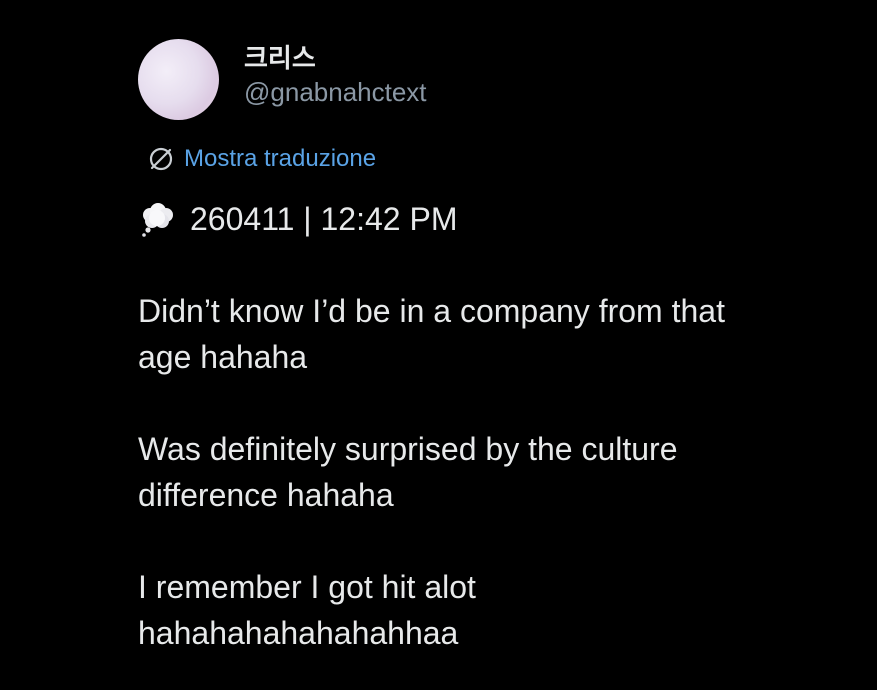  Describe the element at coordinates (498, 219) in the screenshot. I see `post-timestamp-line: 260411 | 12:42 PM` at that location.